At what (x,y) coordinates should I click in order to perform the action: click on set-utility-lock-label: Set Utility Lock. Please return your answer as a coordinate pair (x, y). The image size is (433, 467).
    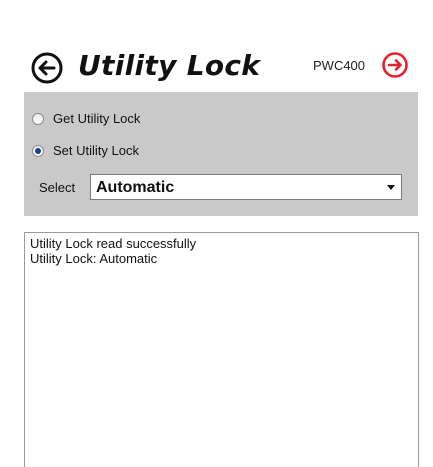
    Looking at the image, I should click on (96, 150).